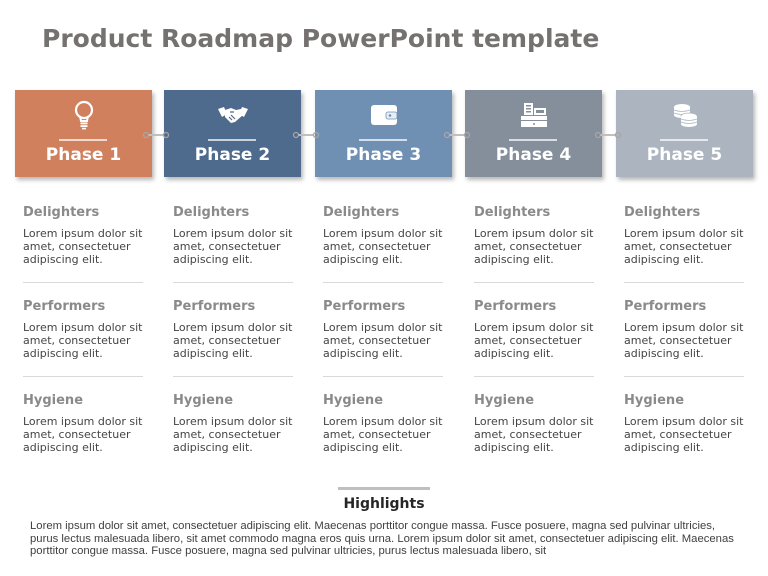  I want to click on phase-label: Phase 3, so click(383, 155).